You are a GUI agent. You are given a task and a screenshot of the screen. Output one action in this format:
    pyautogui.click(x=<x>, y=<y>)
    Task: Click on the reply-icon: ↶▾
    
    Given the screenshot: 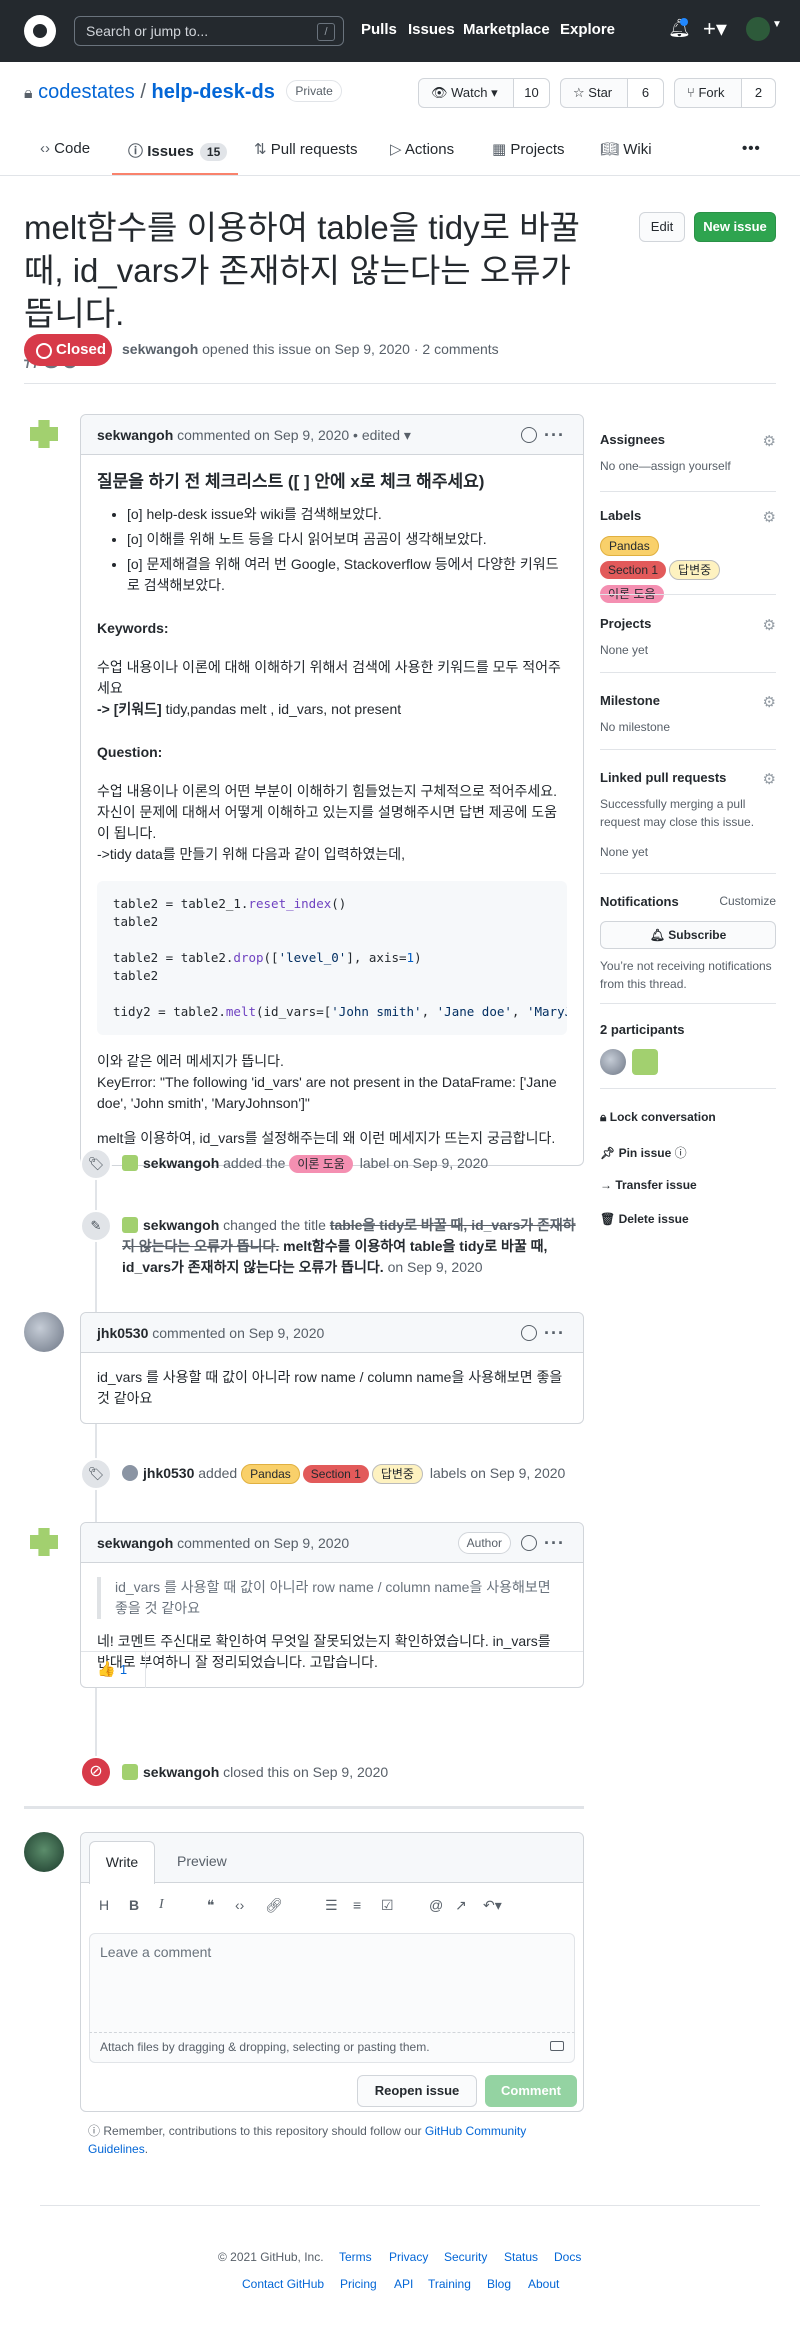 What is the action you would take?
    pyautogui.click(x=492, y=1905)
    